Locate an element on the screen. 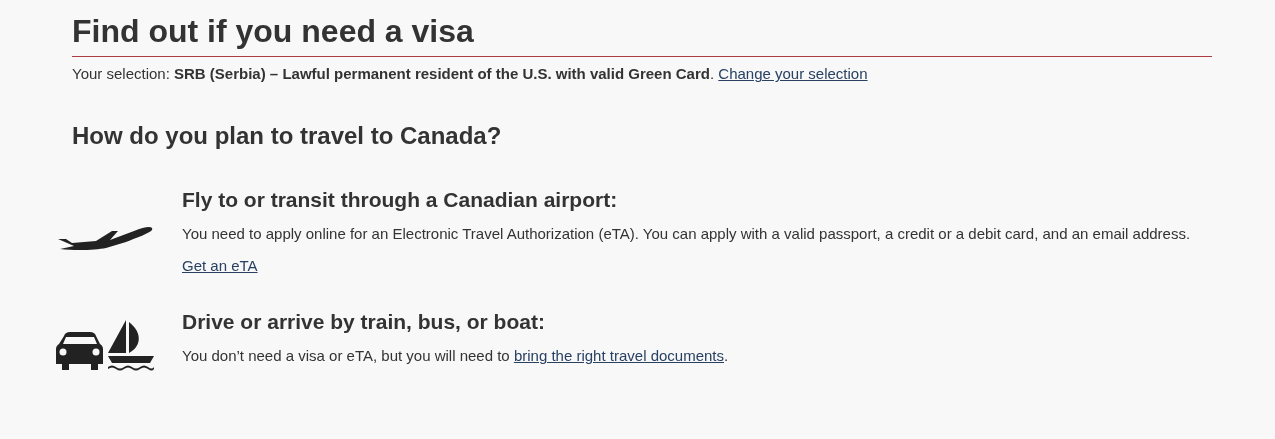 This screenshot has height=439, width=1275. option-heading: Drive or arrive by train, bus, or boat: is located at coordinates (364, 322).